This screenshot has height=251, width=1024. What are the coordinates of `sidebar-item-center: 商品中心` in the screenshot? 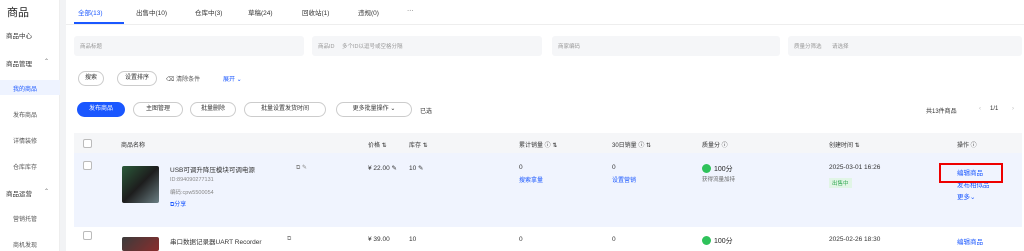 It's located at (19, 35).